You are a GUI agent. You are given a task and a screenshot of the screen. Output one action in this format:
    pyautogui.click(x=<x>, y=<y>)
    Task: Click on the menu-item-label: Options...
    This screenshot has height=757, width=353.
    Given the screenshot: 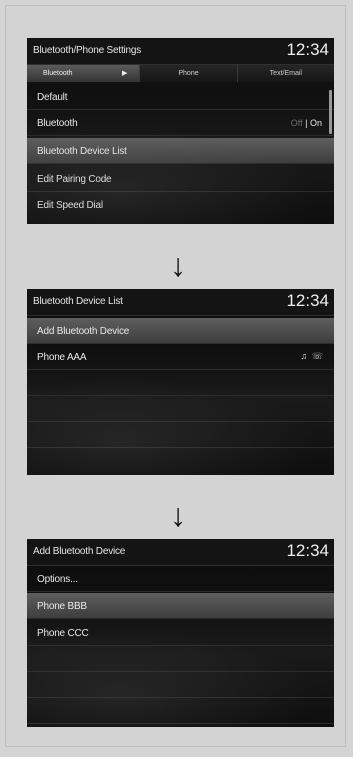 What is the action you would take?
    pyautogui.click(x=57, y=579)
    